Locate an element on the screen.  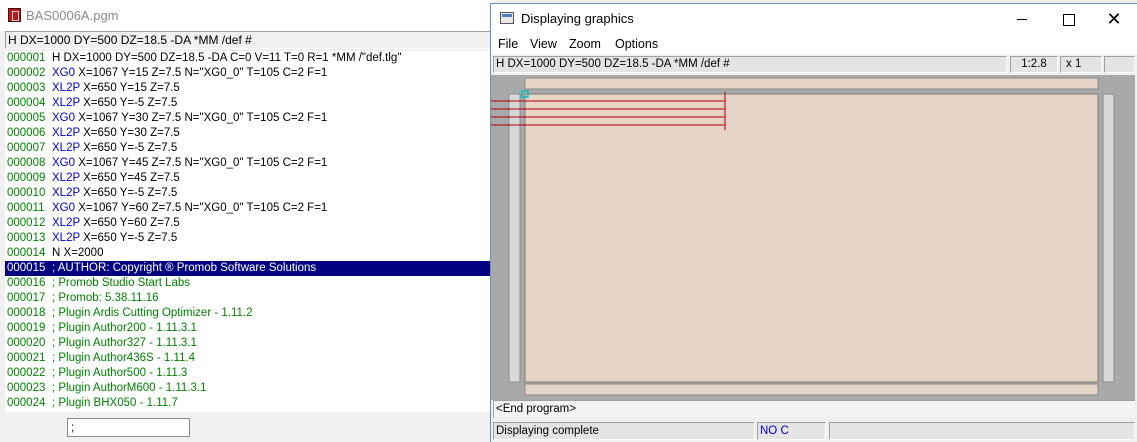
line-text: XL2P X=650 Y=30 Z=7.5 is located at coordinates (116, 133).